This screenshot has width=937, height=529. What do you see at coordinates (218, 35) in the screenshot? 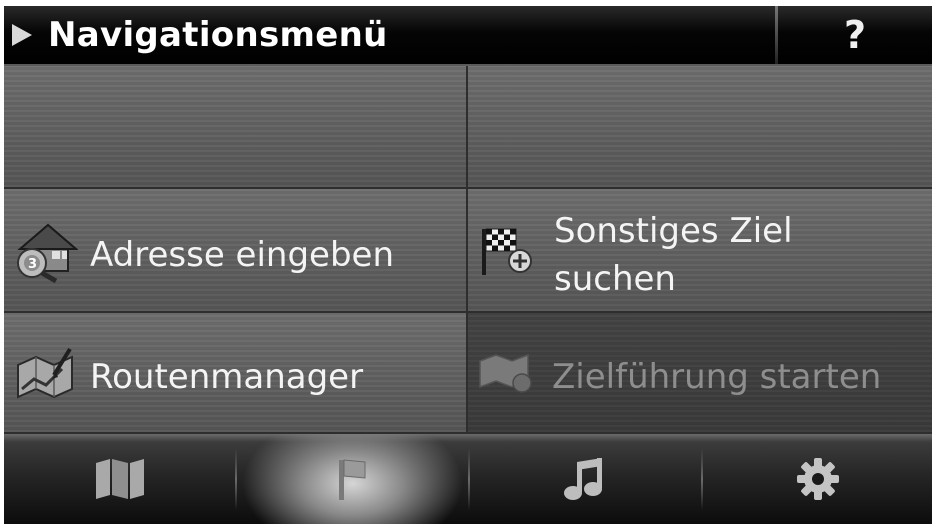
I see `page-title: Navigationsmenü` at bounding box center [218, 35].